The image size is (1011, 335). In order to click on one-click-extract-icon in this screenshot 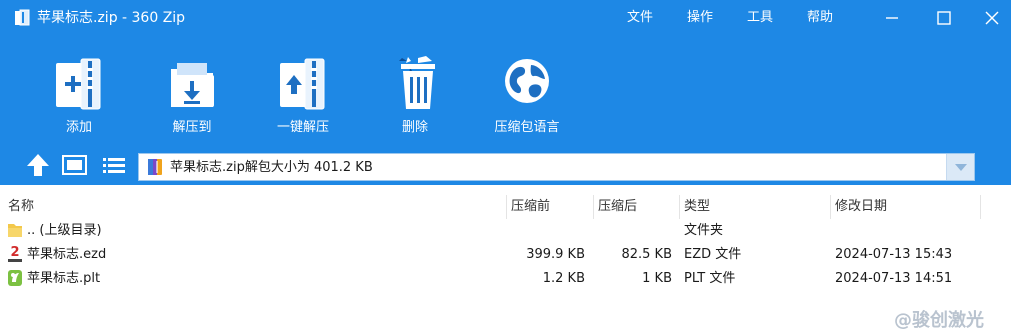, I will do `click(302, 84)`.